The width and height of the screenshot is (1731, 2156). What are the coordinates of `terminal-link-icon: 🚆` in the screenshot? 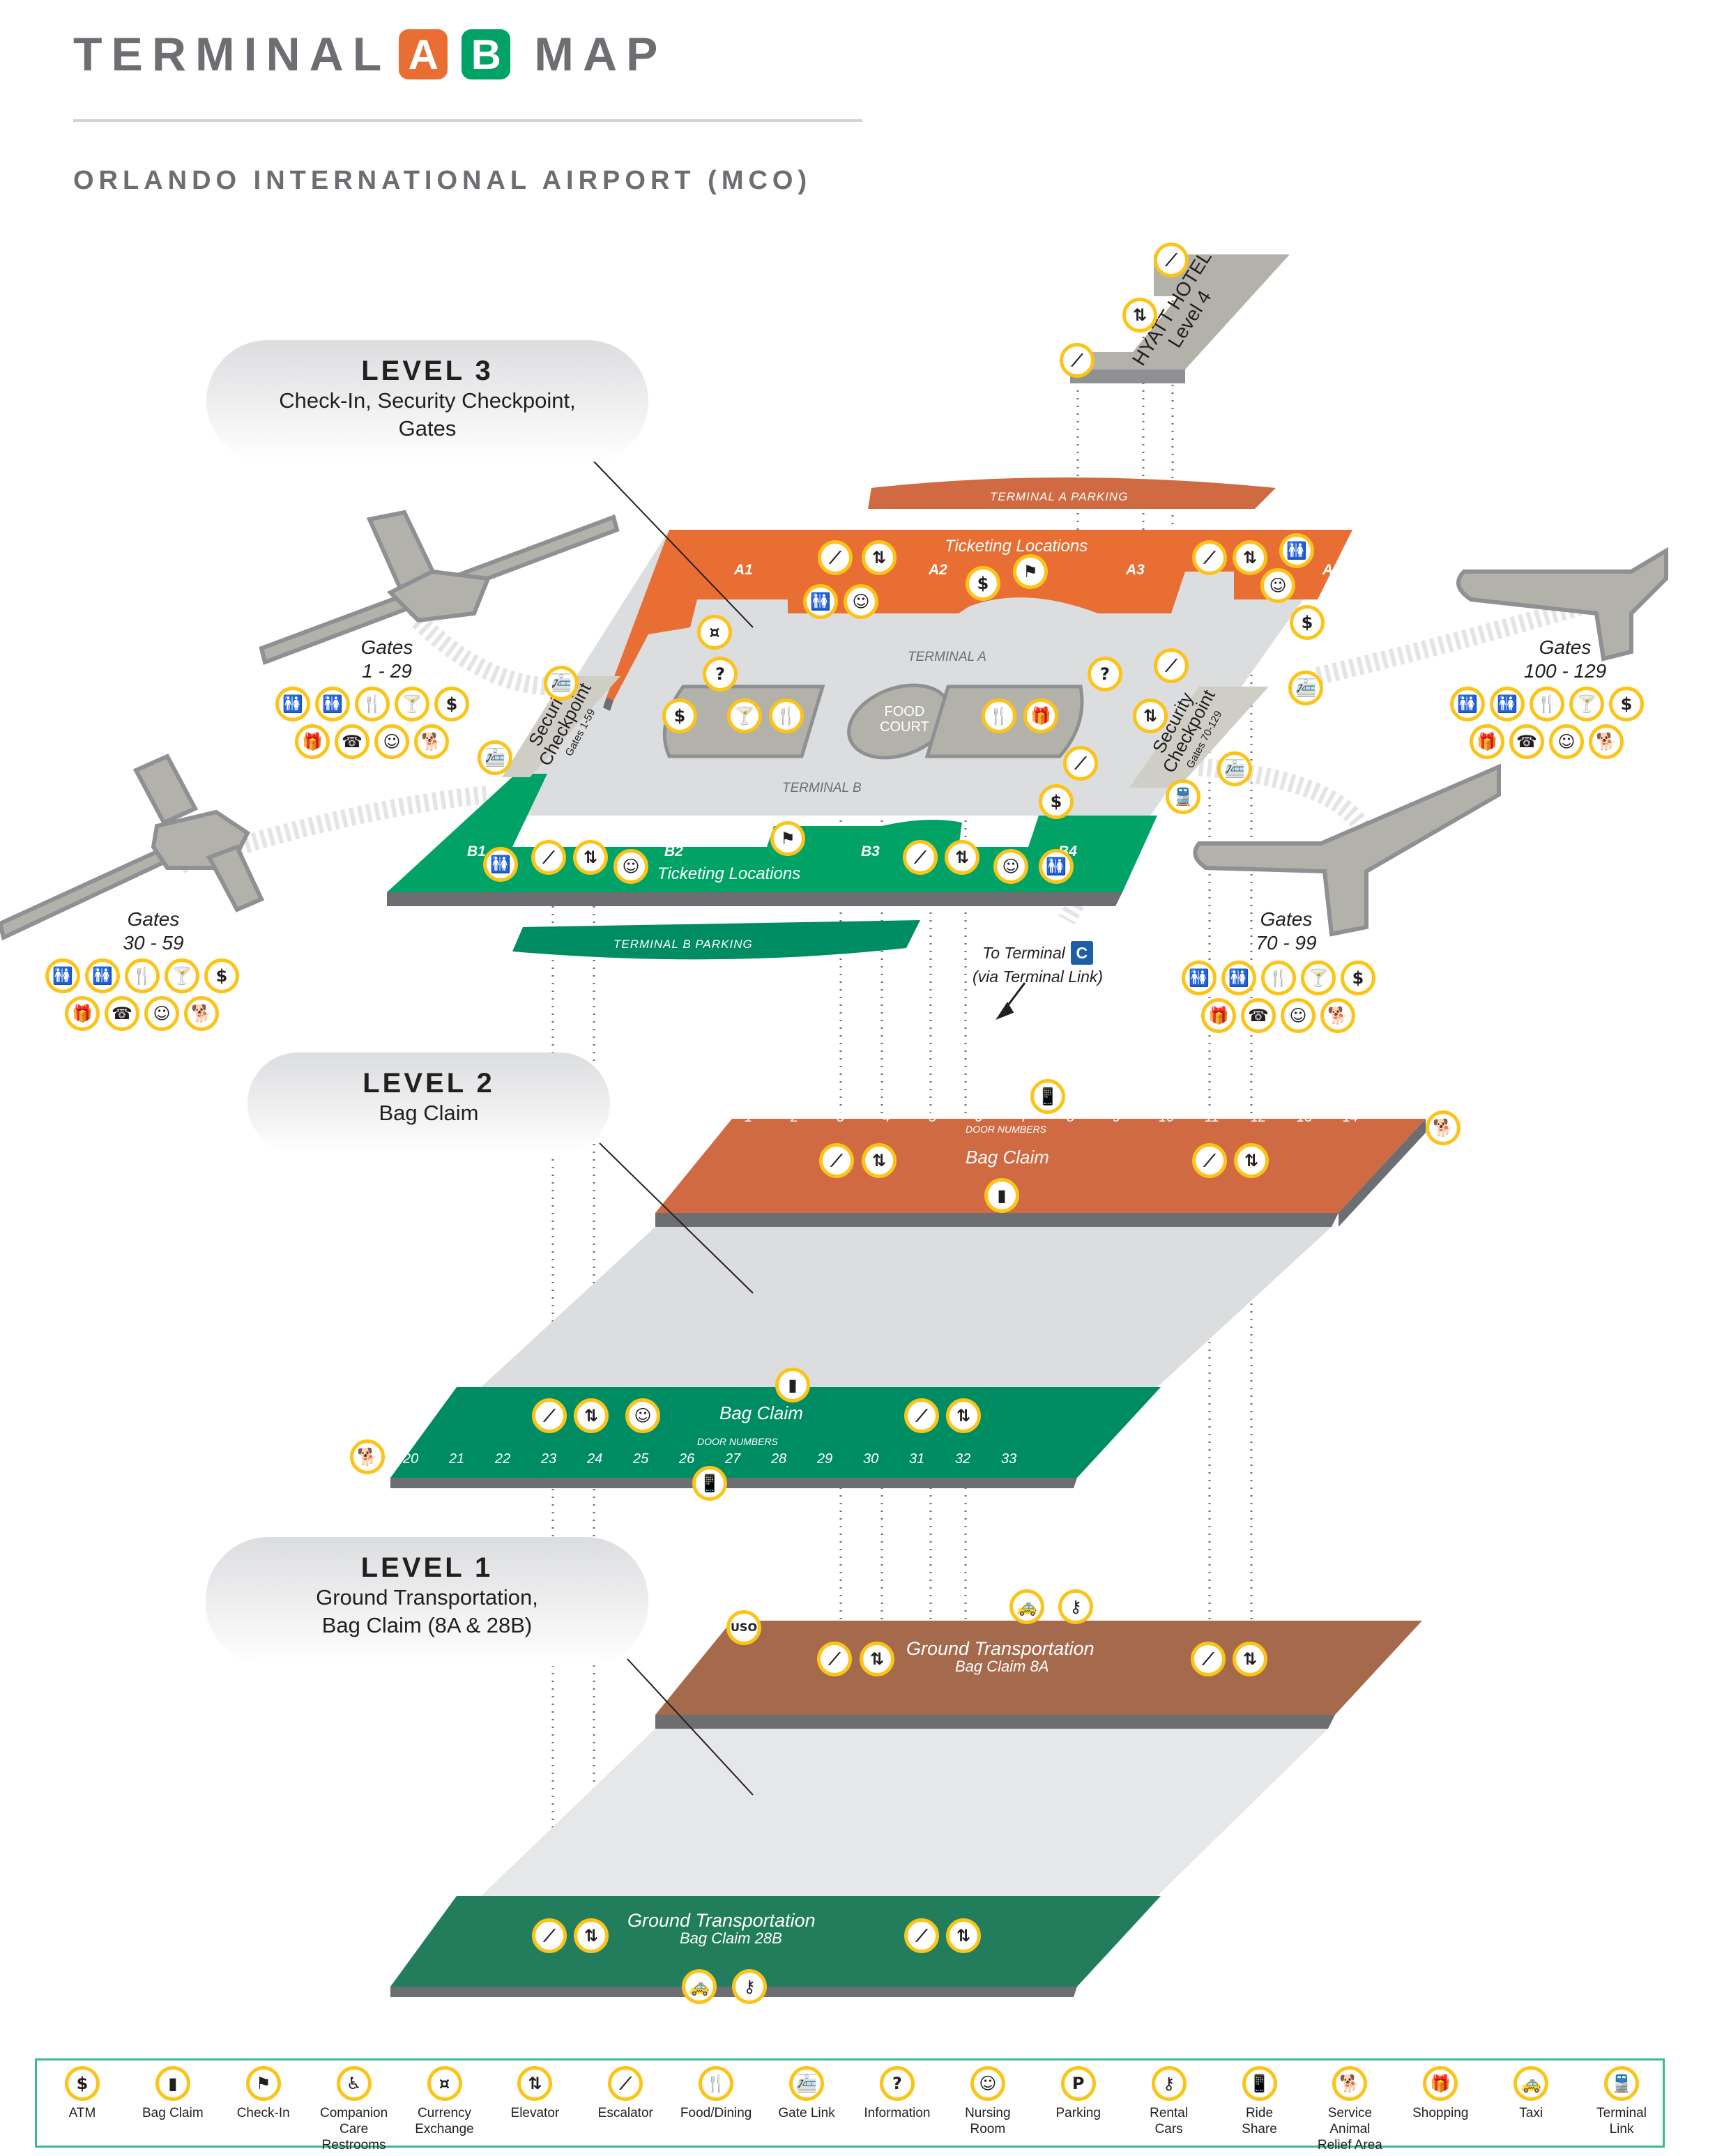 It's located at (1183, 796).